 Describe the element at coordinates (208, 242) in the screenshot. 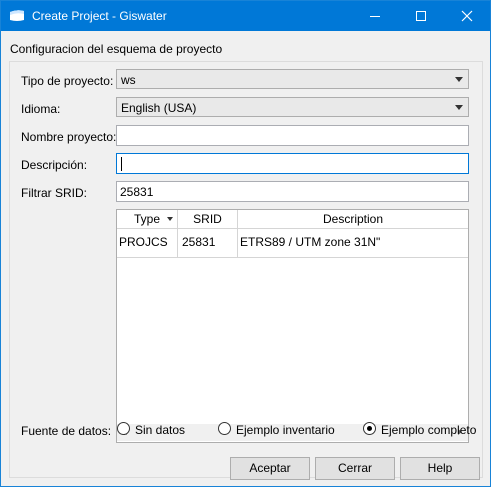

I see `table-cell-srid: 25831` at that location.